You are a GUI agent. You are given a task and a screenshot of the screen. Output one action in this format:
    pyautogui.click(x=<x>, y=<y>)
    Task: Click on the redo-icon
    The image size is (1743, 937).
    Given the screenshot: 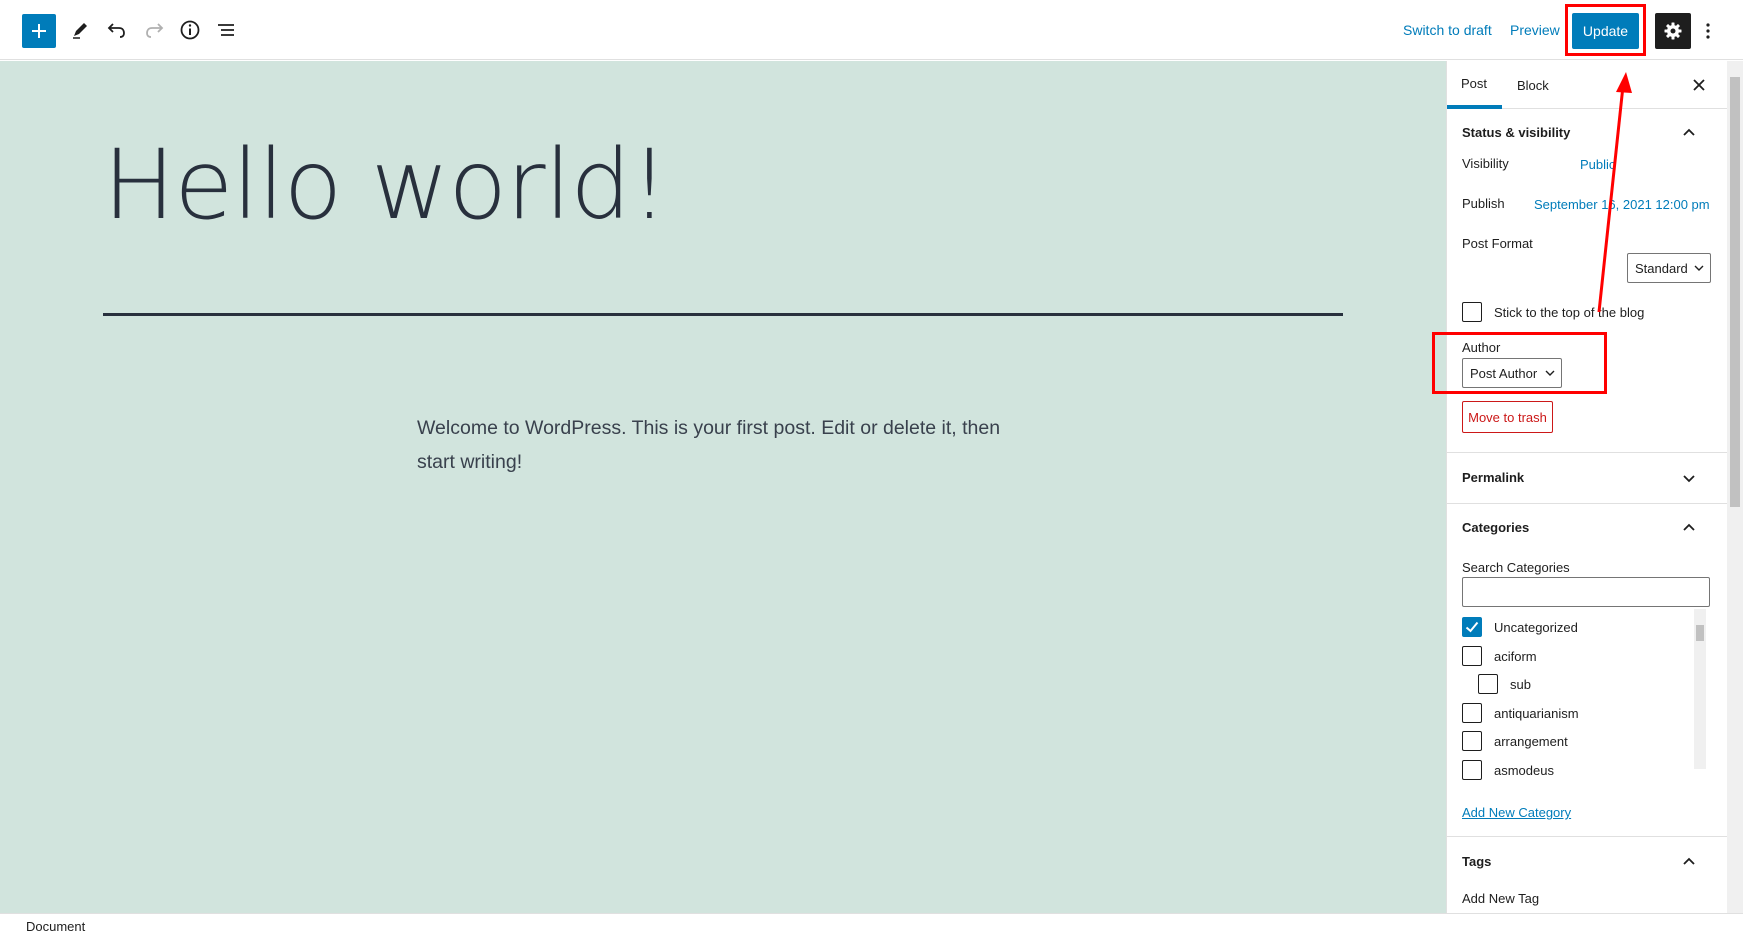 What is the action you would take?
    pyautogui.click(x=155, y=30)
    